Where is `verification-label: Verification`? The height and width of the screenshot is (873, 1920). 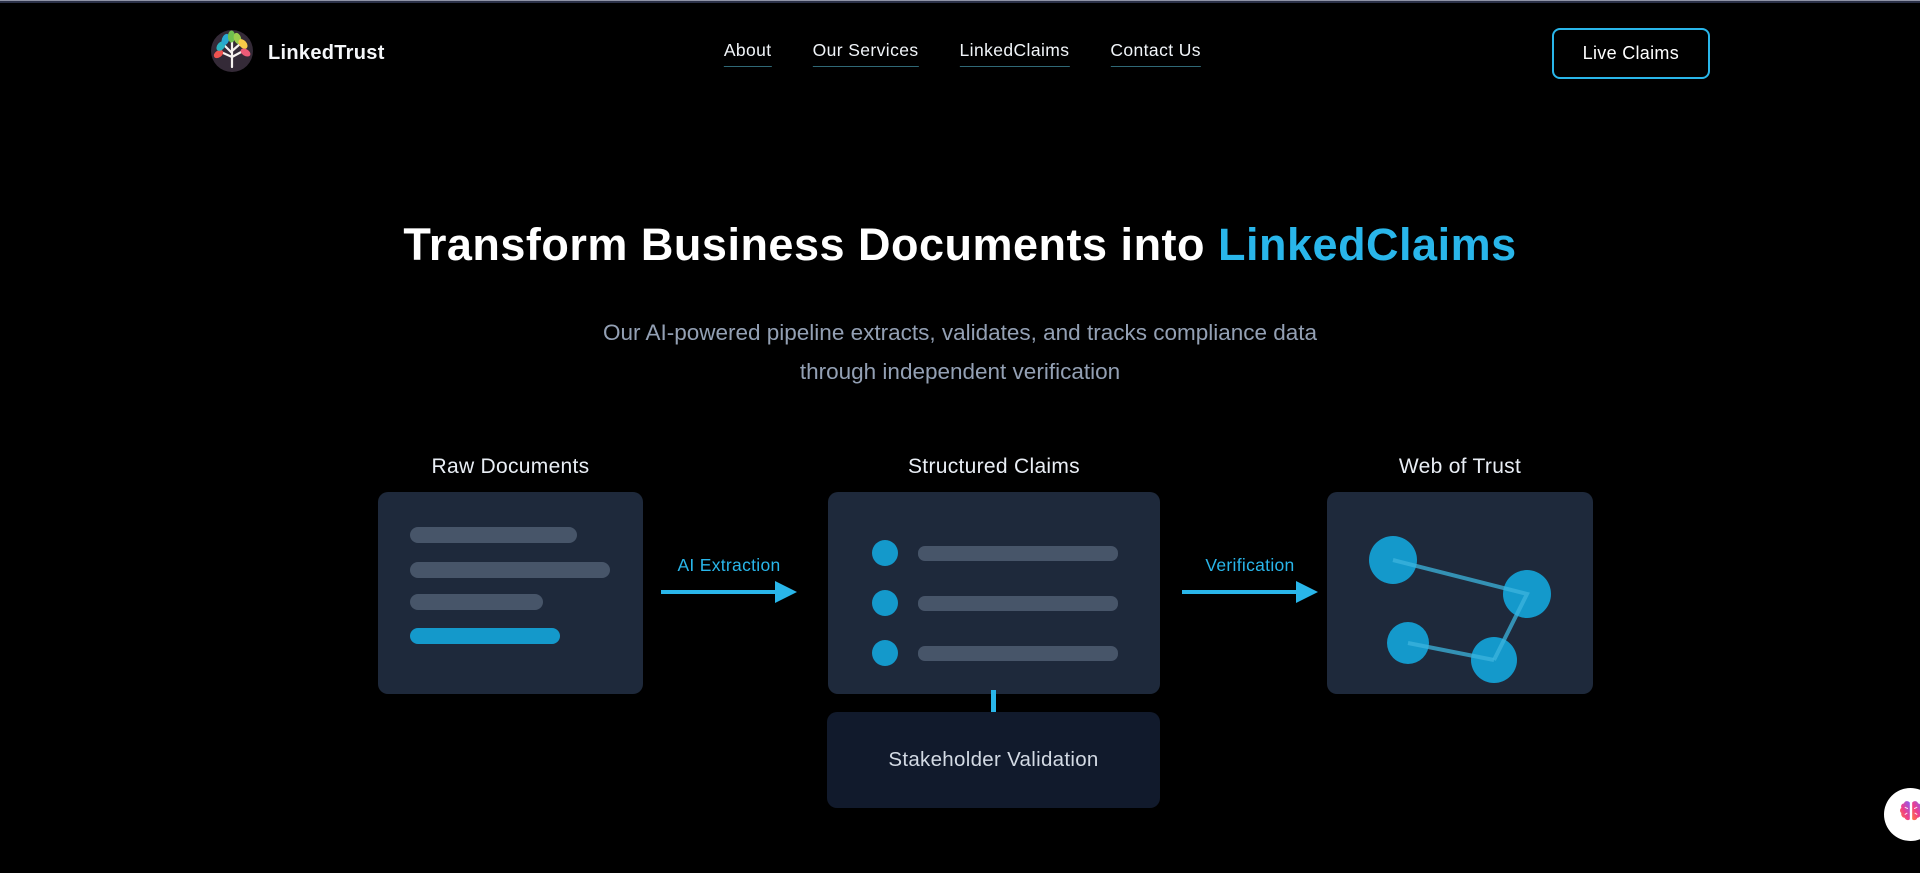 verification-label: Verification is located at coordinates (1250, 565).